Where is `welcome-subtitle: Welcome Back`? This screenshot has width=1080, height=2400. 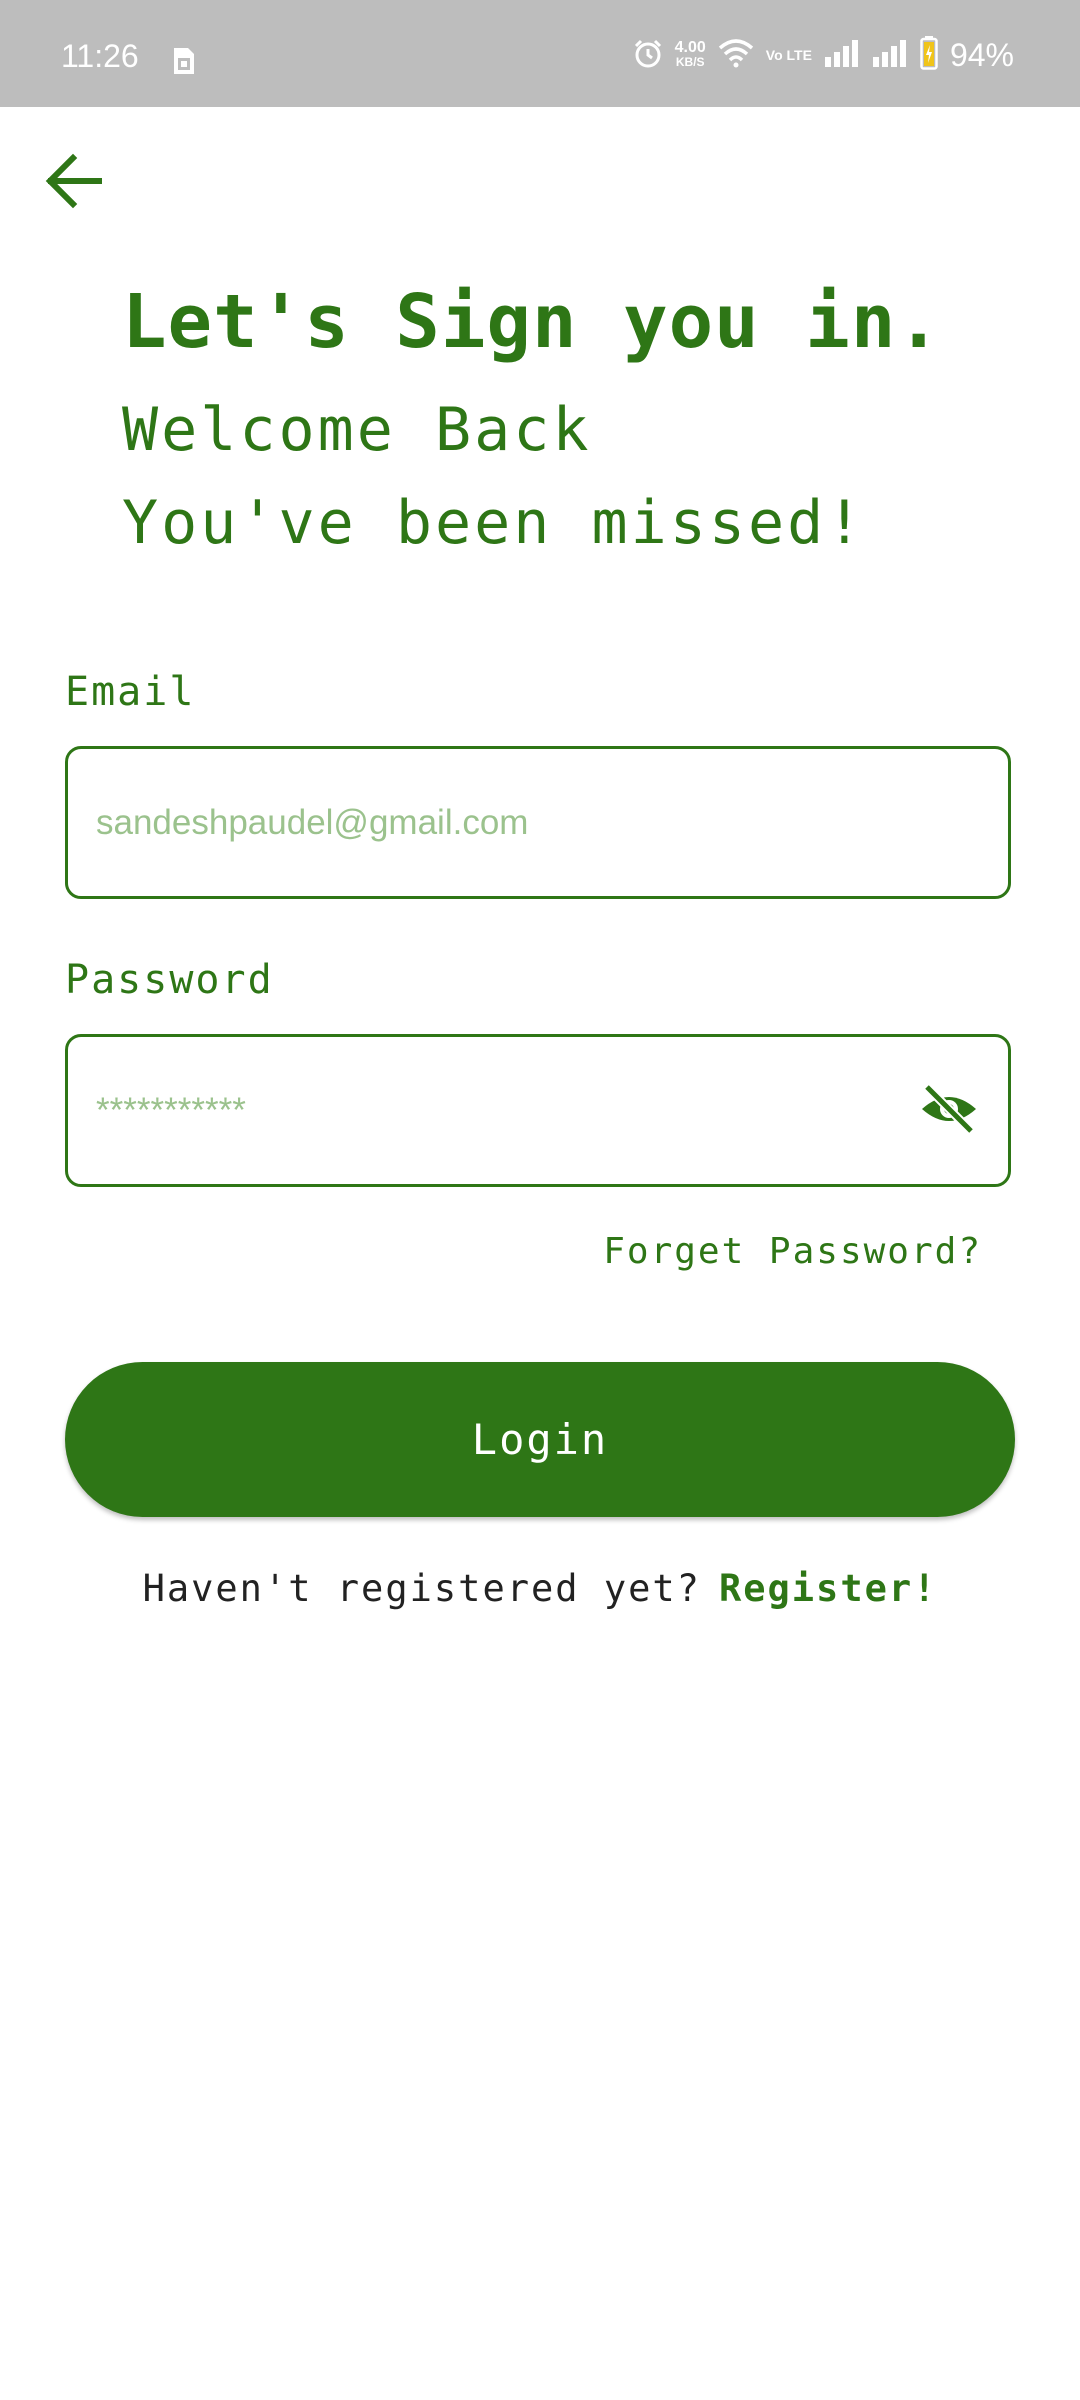 welcome-subtitle: Welcome Back is located at coordinates (357, 430).